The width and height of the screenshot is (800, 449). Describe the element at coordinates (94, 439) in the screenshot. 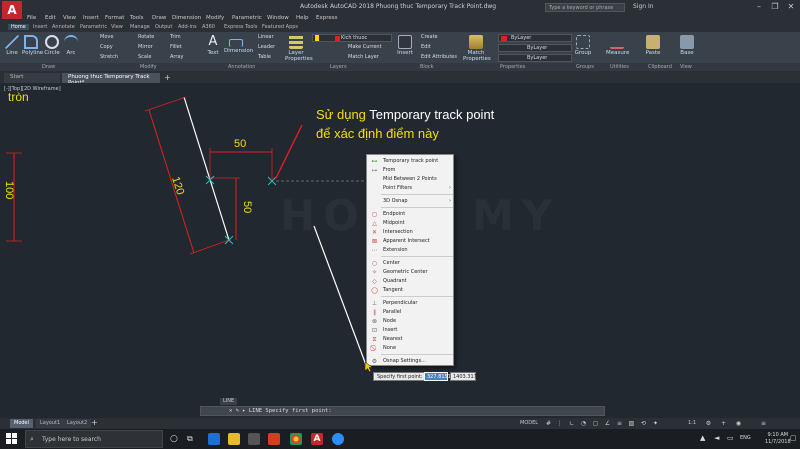

I see `taskbar-search-input: ⌕ Type here to search` at that location.